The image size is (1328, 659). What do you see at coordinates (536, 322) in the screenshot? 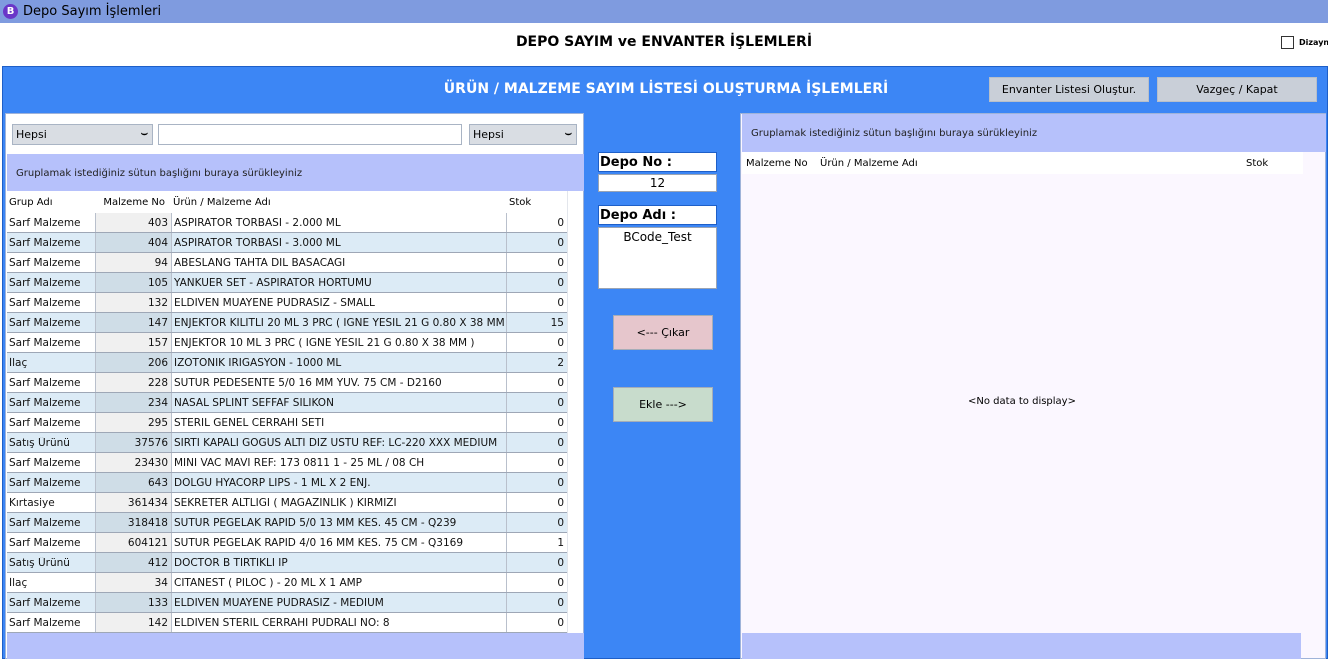
I see `cell-stock: 15` at bounding box center [536, 322].